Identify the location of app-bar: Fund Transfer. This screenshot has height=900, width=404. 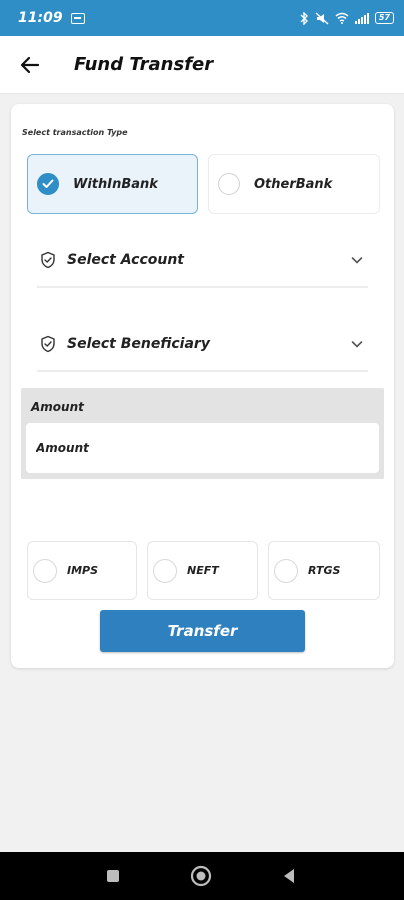
(202, 65).